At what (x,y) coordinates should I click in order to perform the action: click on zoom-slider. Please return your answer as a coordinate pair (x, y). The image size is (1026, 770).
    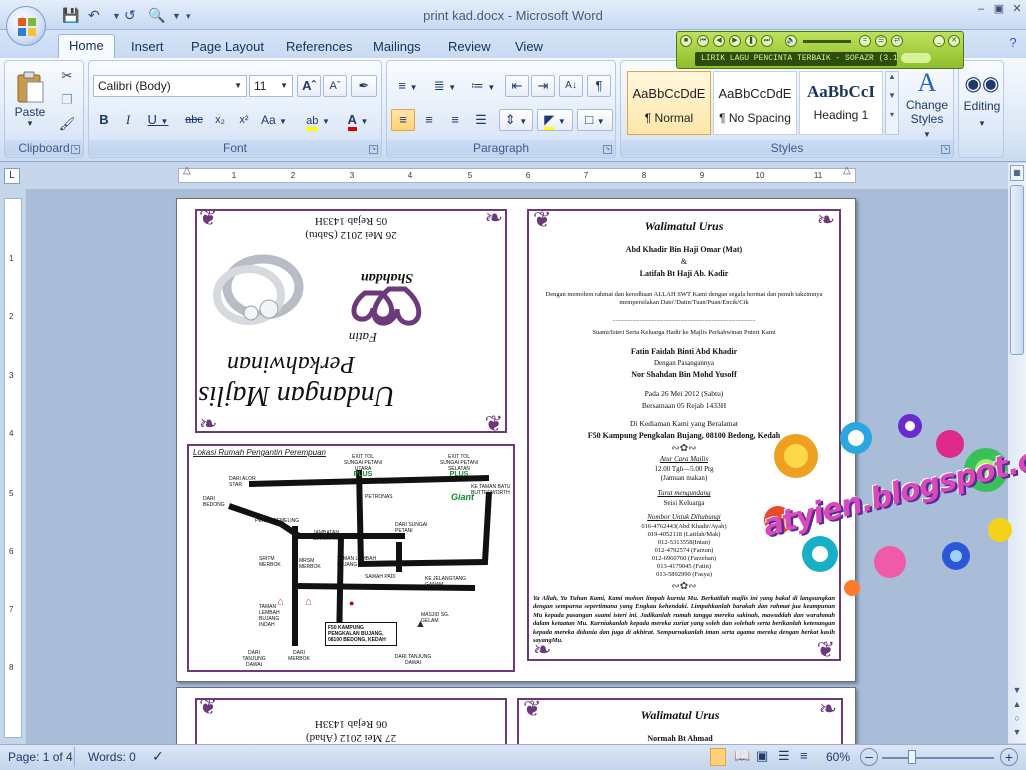
    Looking at the image, I should click on (938, 758).